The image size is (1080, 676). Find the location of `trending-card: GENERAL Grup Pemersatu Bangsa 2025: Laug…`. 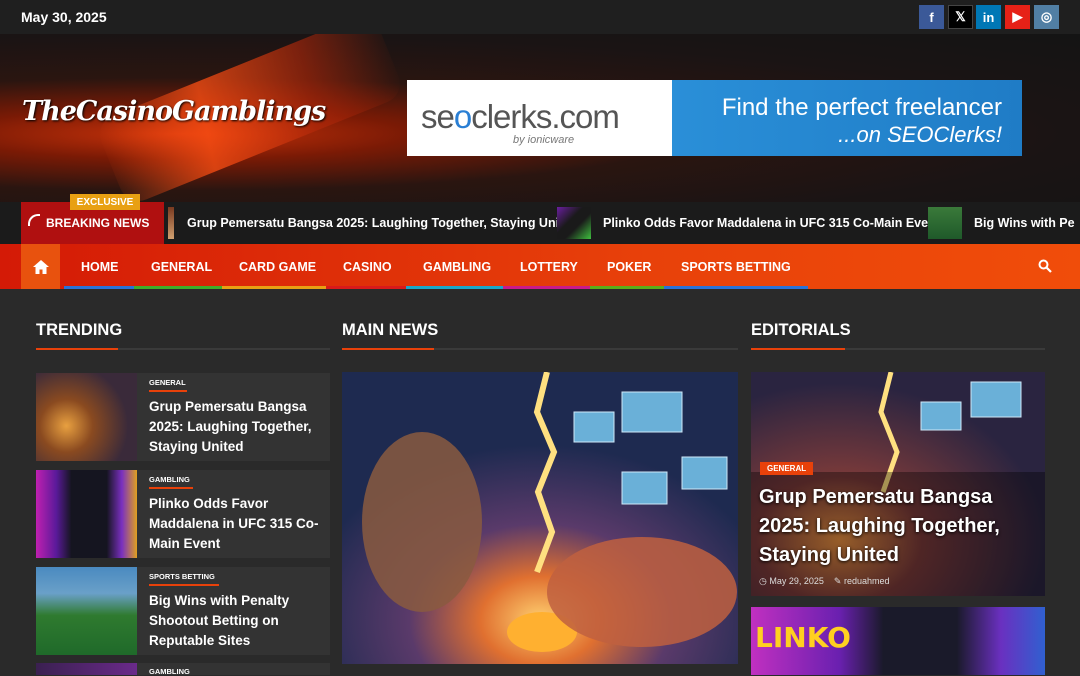

trending-card: GENERAL Grup Pemersatu Bangsa 2025: Laug… is located at coordinates (183, 417).